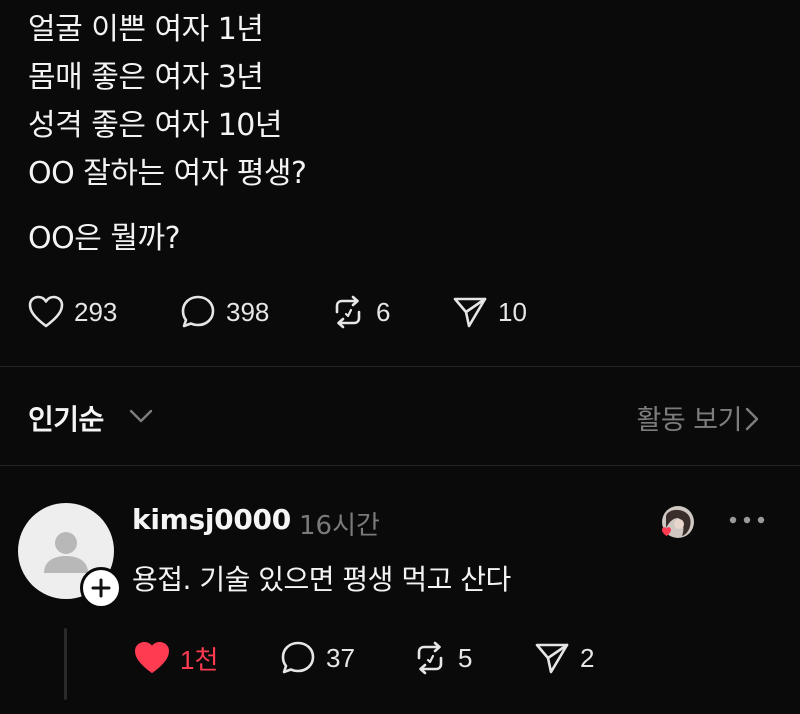  I want to click on thread-line, so click(65, 664).